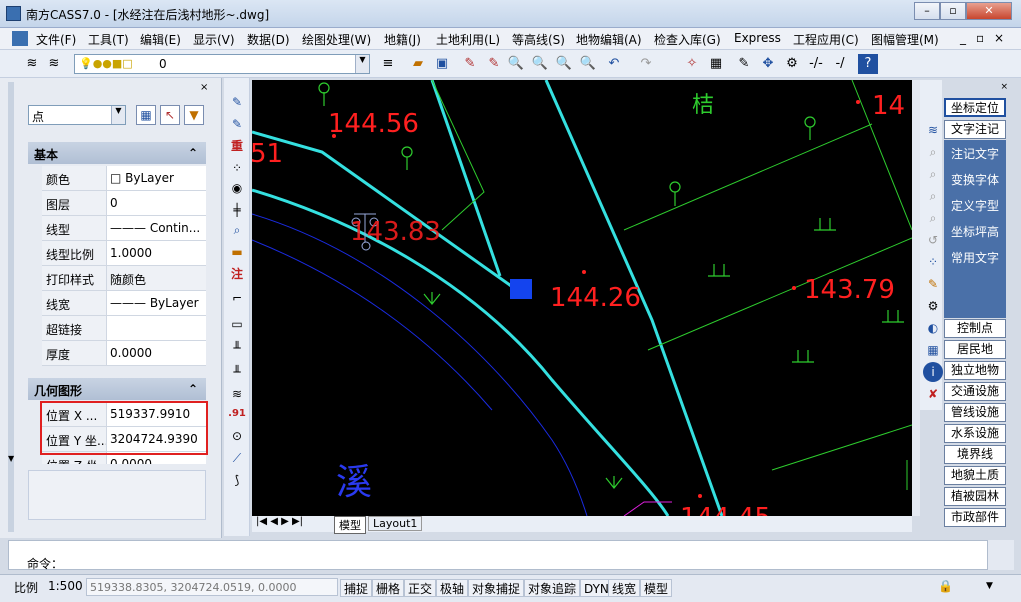  I want to click on properties-icon: ✧, so click(692, 64).